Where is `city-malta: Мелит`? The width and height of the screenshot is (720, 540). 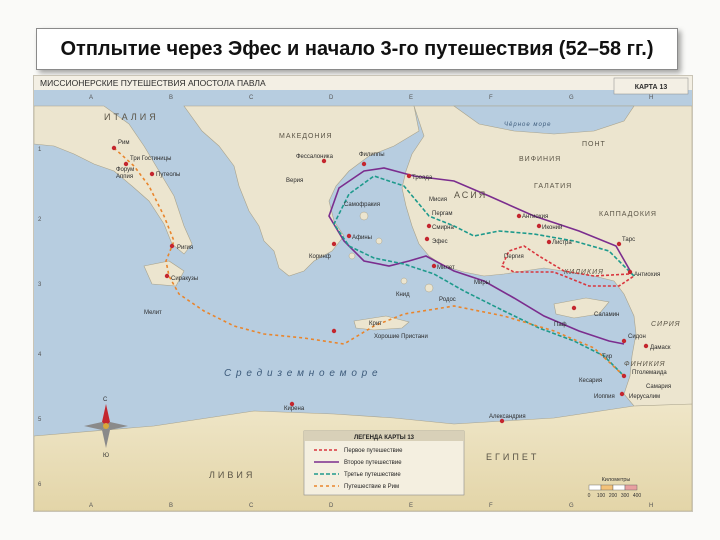 city-malta: Мелит is located at coordinates (153, 313).